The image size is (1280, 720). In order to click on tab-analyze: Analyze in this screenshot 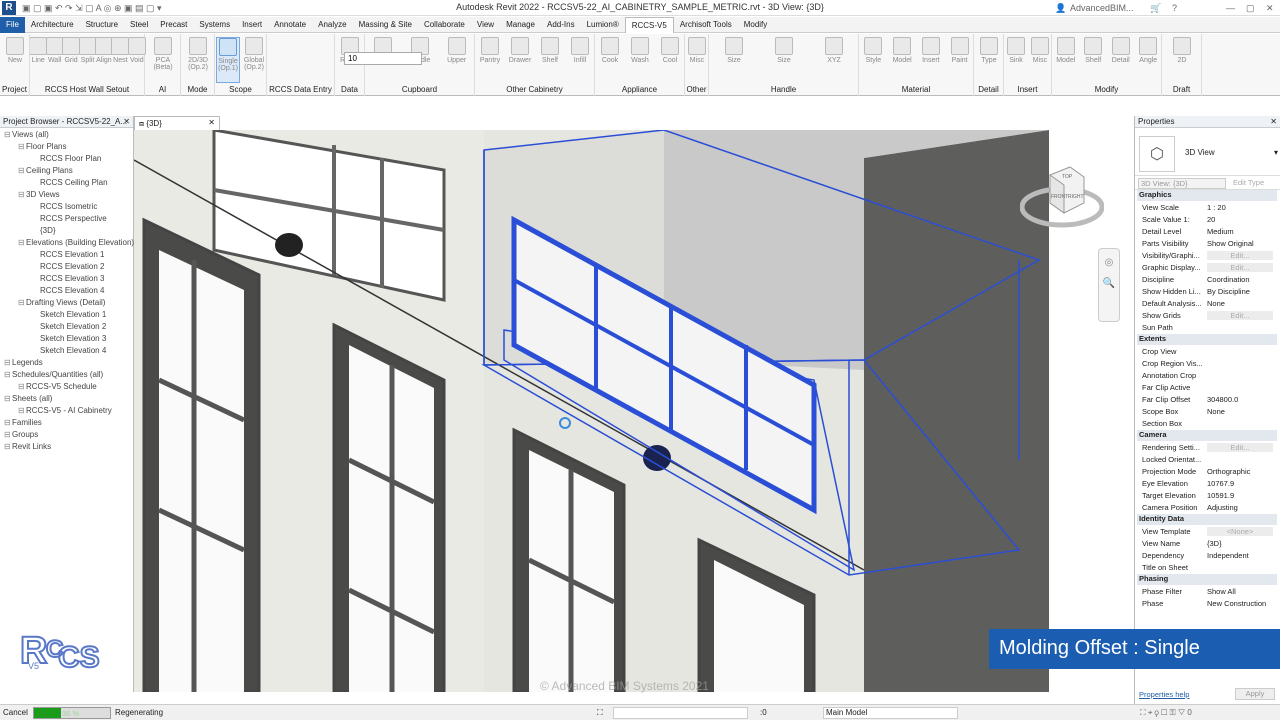, I will do `click(332, 25)`.